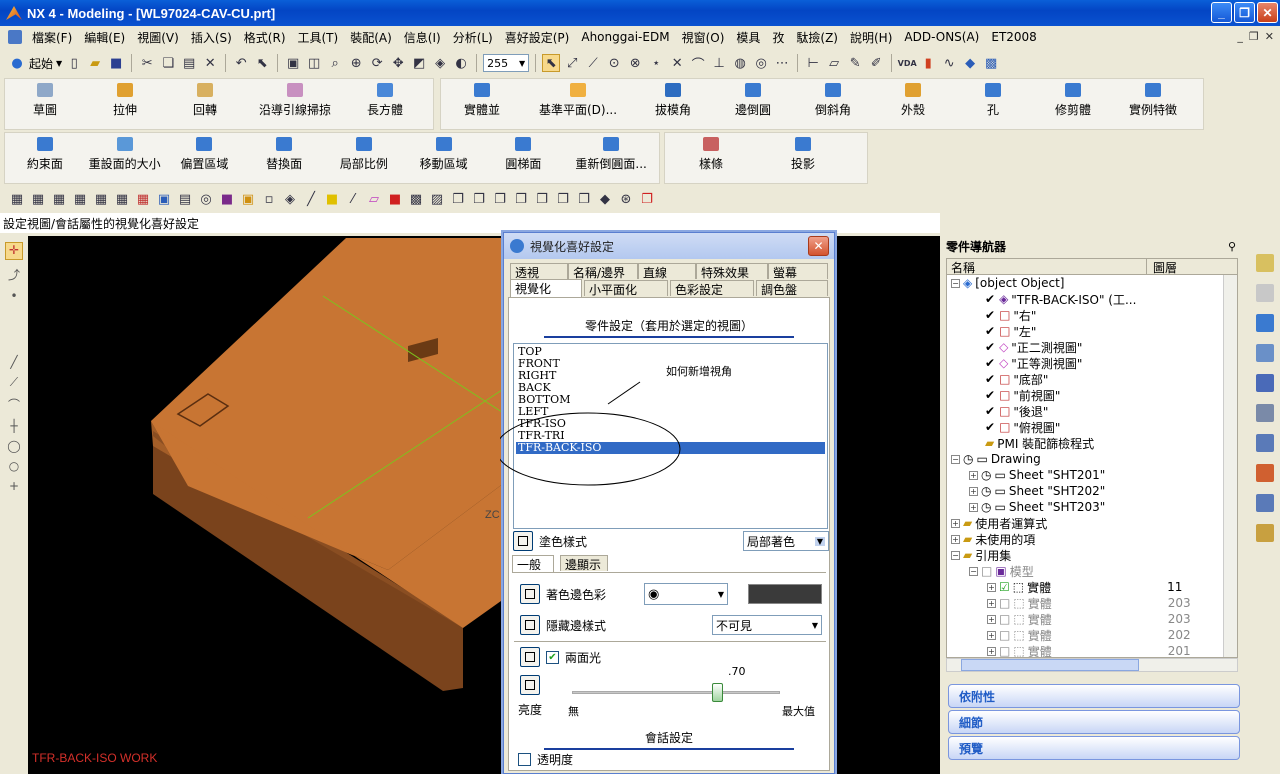  Describe the element at coordinates (506, 63) in the screenshot. I see `zoom-select: 255 ▼` at that location.